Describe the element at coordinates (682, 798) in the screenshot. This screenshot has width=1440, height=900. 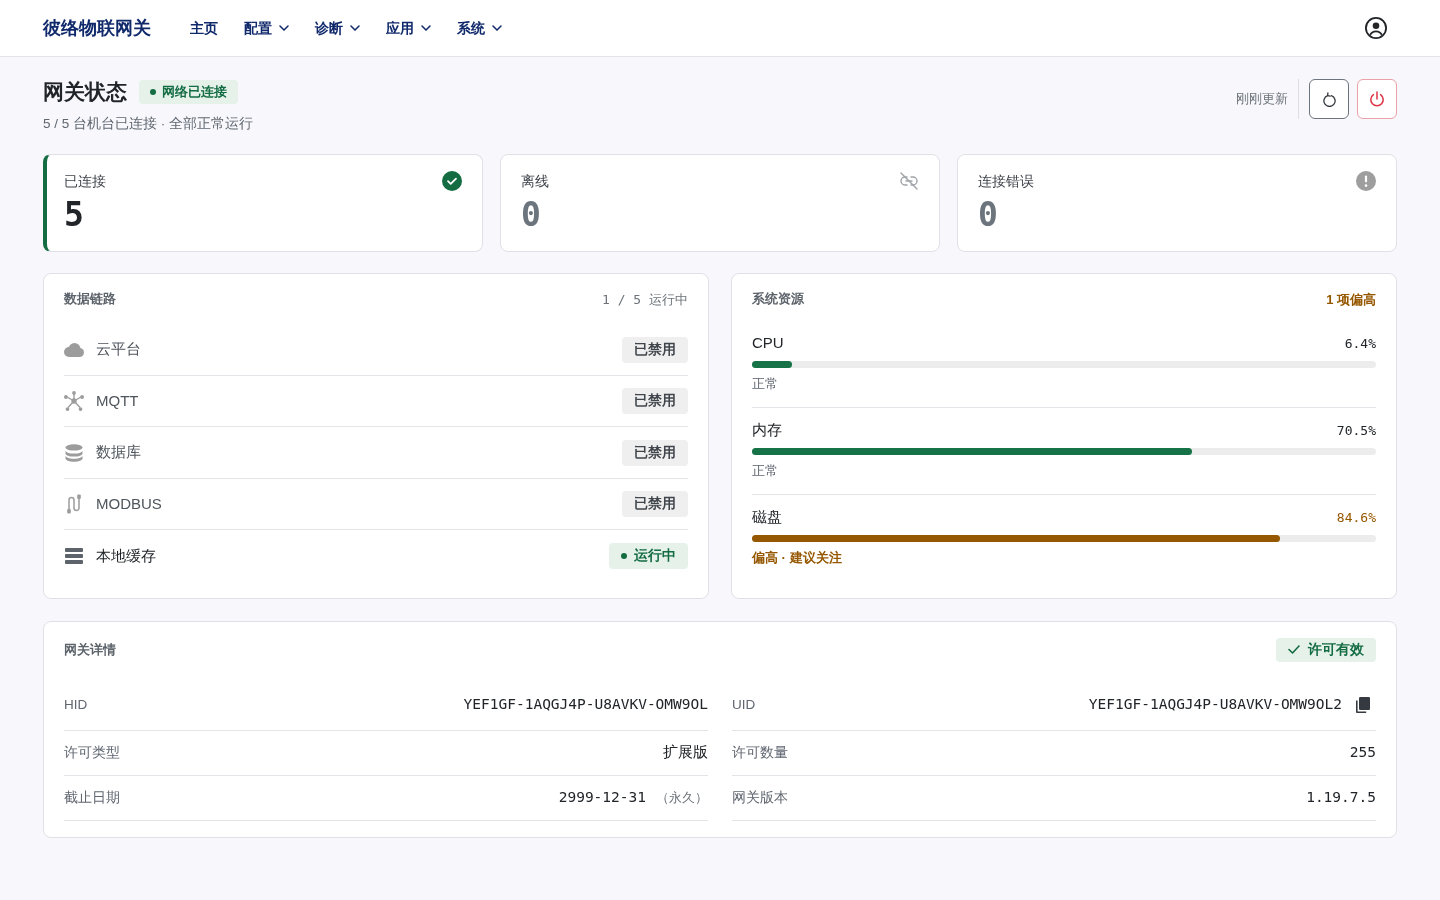
I see `field-note: （永久）` at that location.